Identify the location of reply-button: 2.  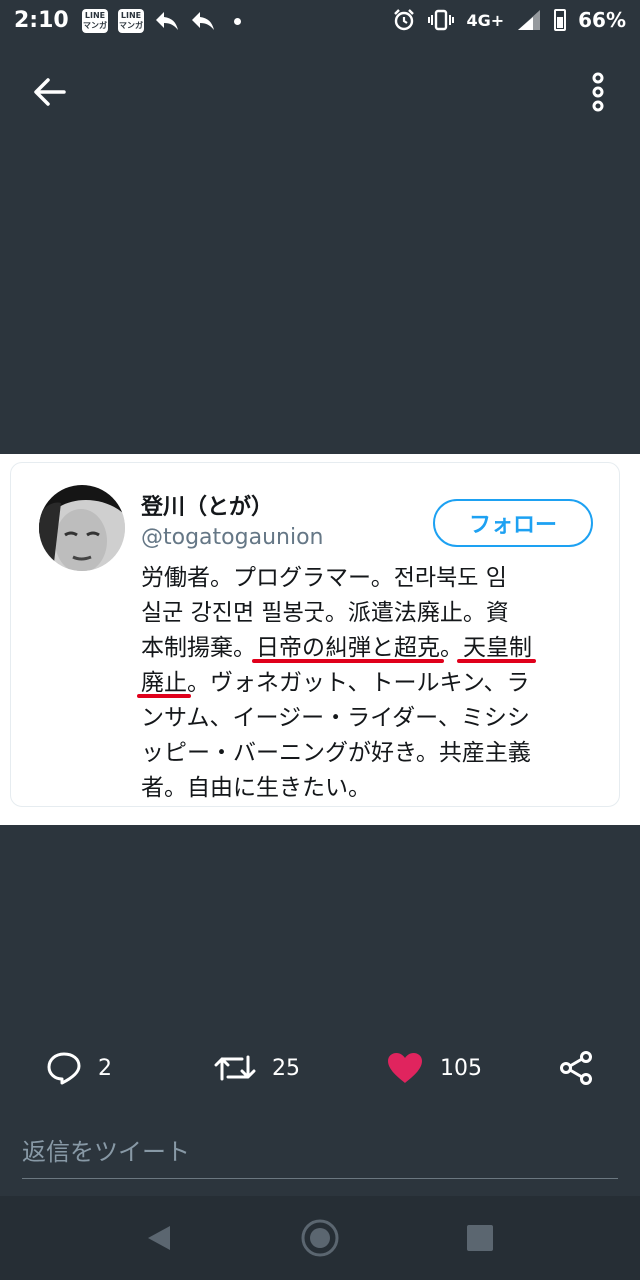
(79, 1068).